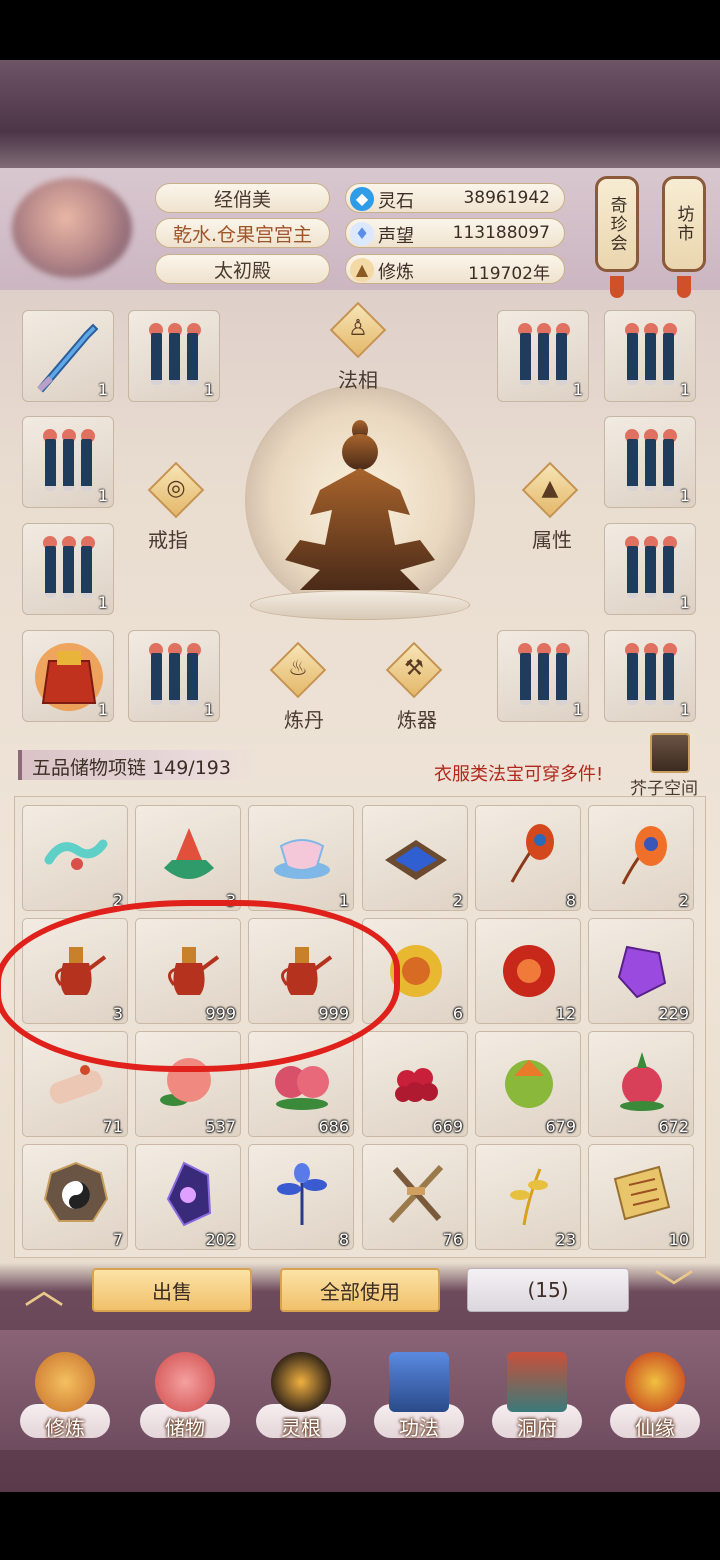  Describe the element at coordinates (358, 330) in the screenshot. I see `dharma-form-button: ♙` at that location.